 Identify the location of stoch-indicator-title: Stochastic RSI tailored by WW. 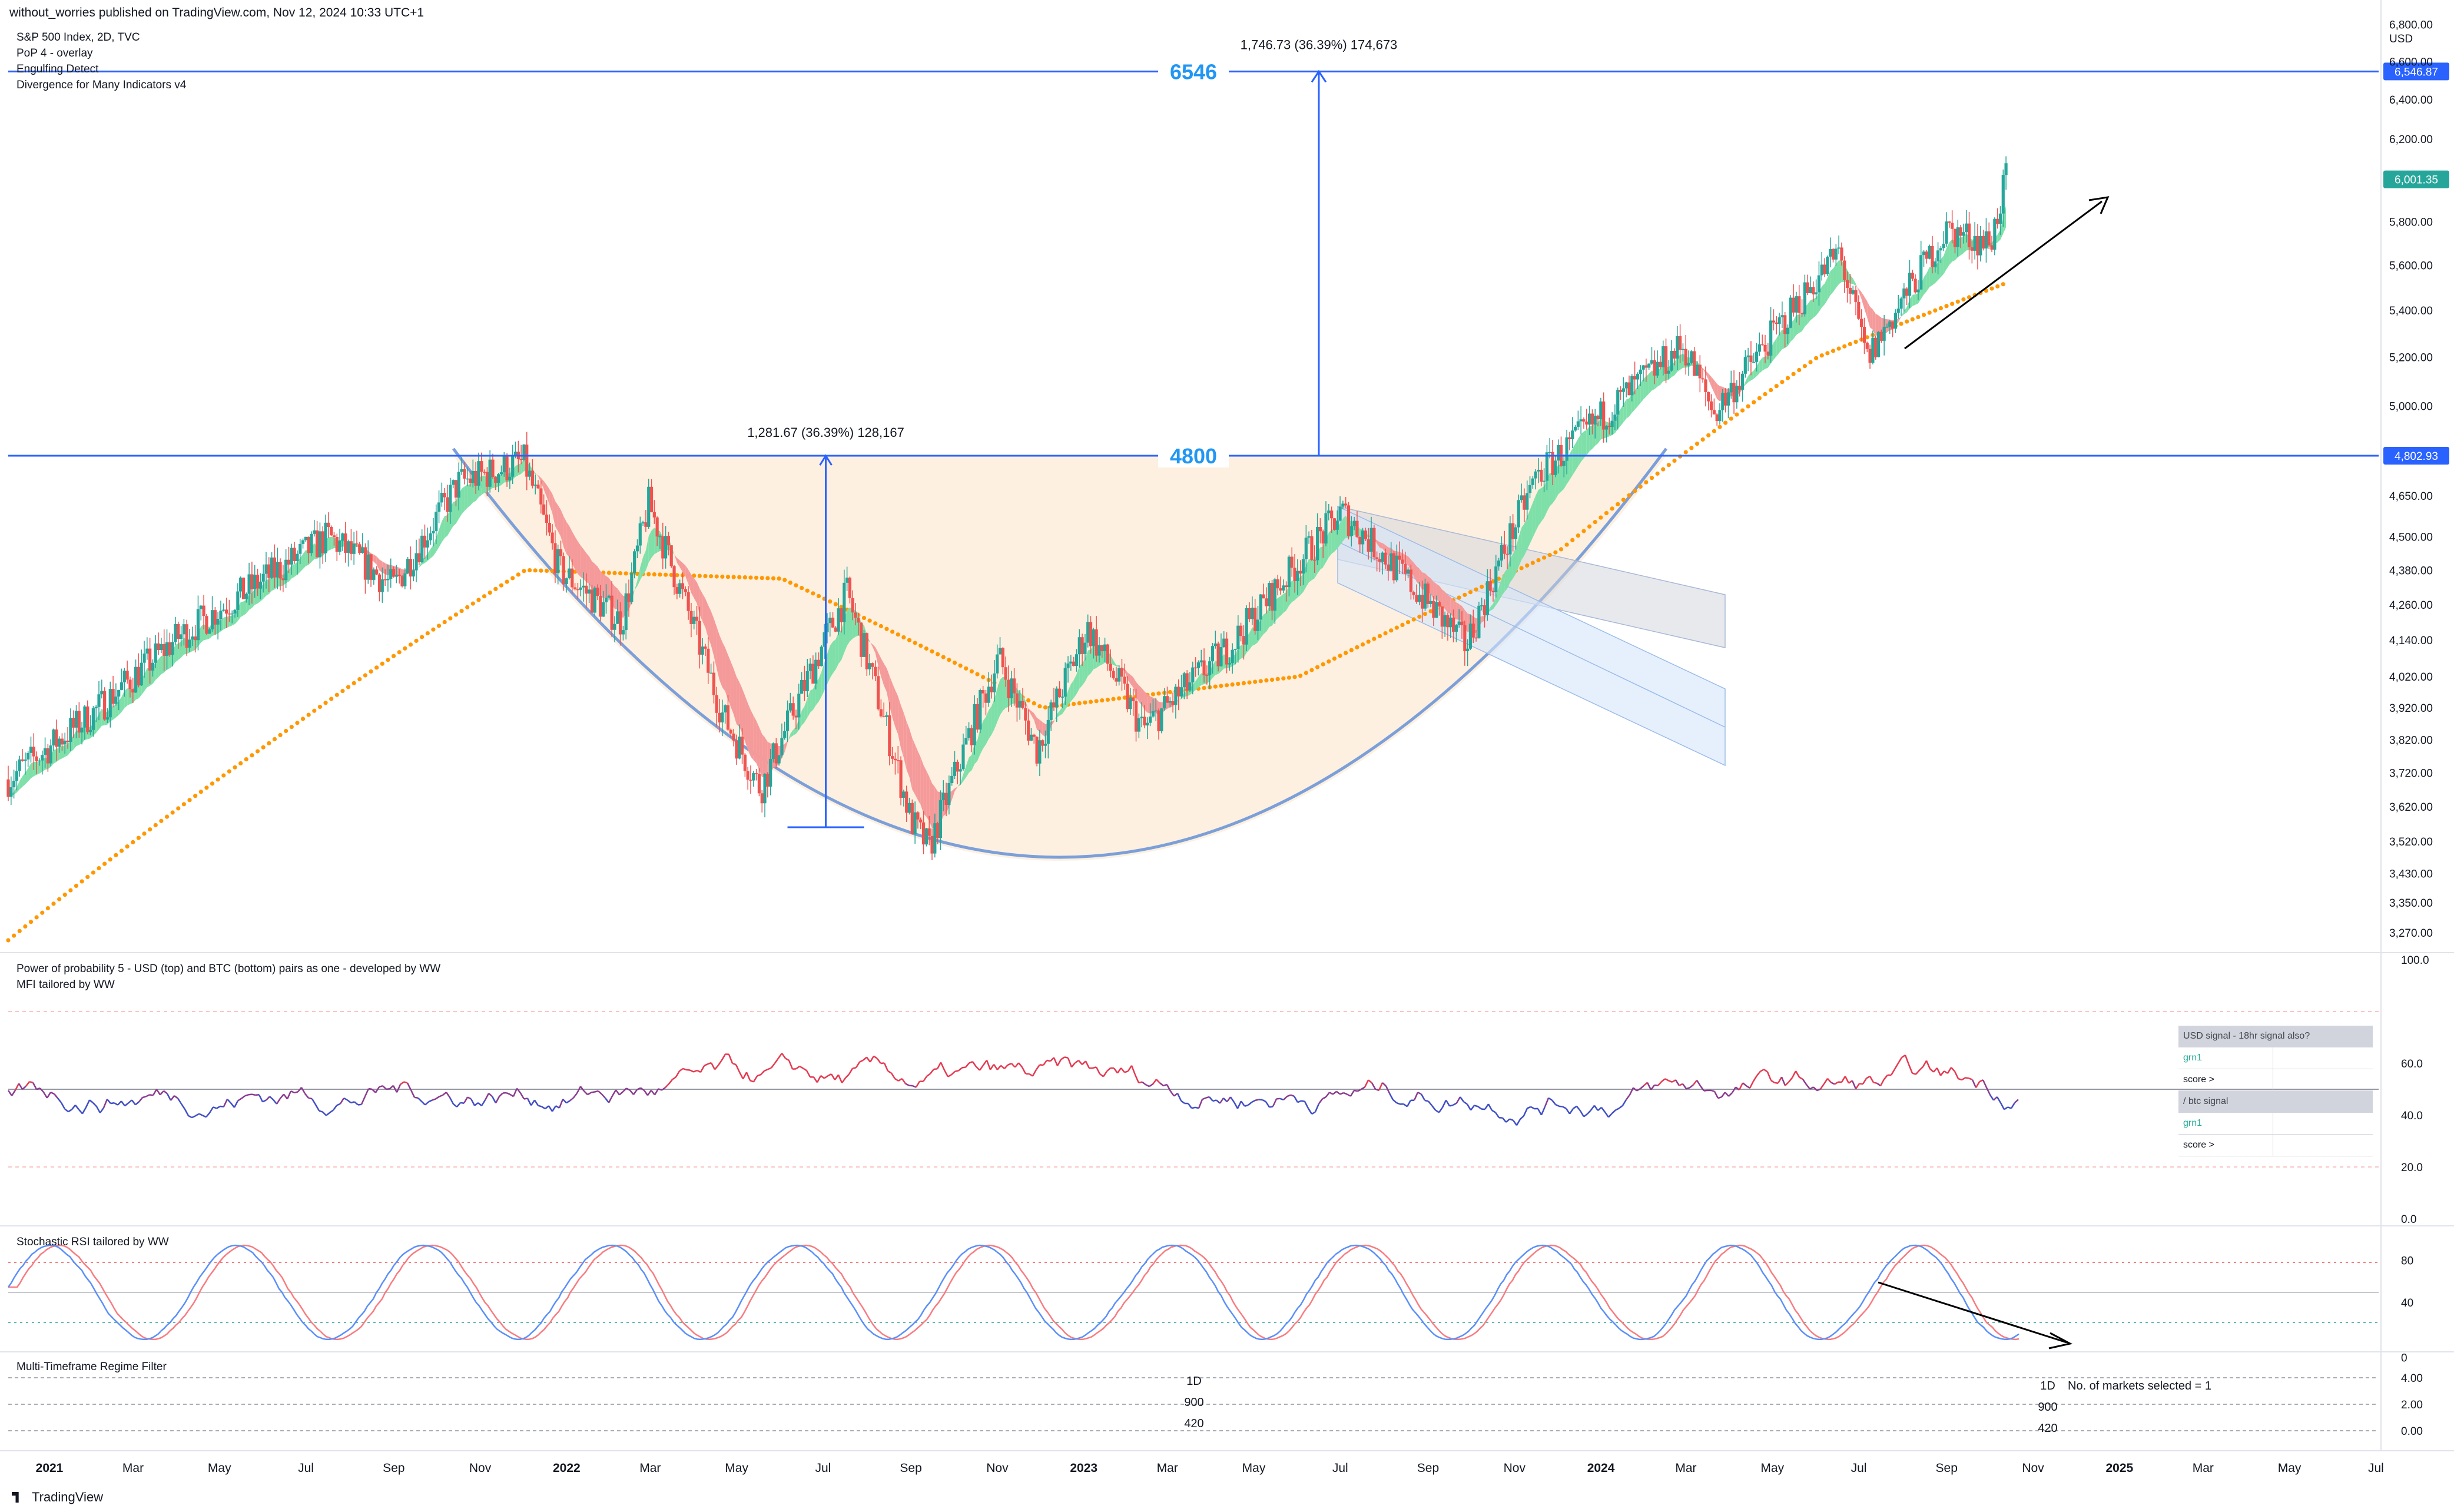
(92, 1242).